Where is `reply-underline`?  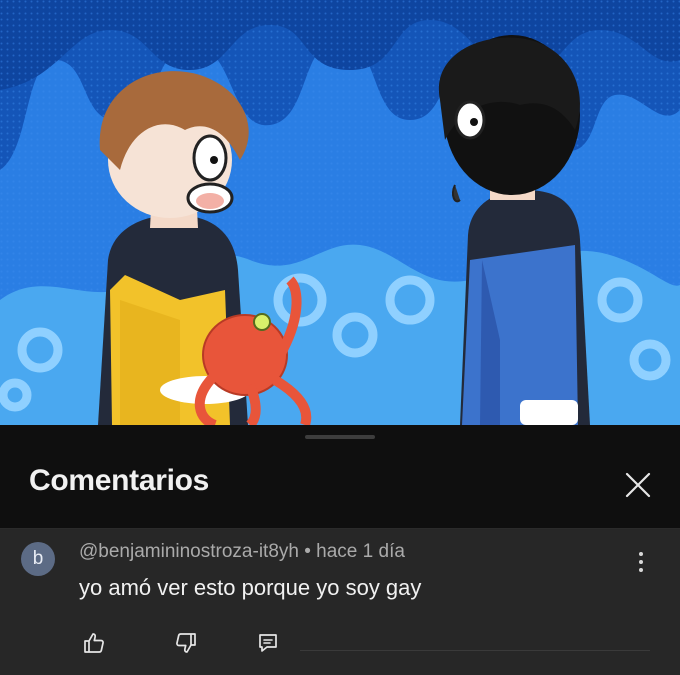
reply-underline is located at coordinates (475, 650).